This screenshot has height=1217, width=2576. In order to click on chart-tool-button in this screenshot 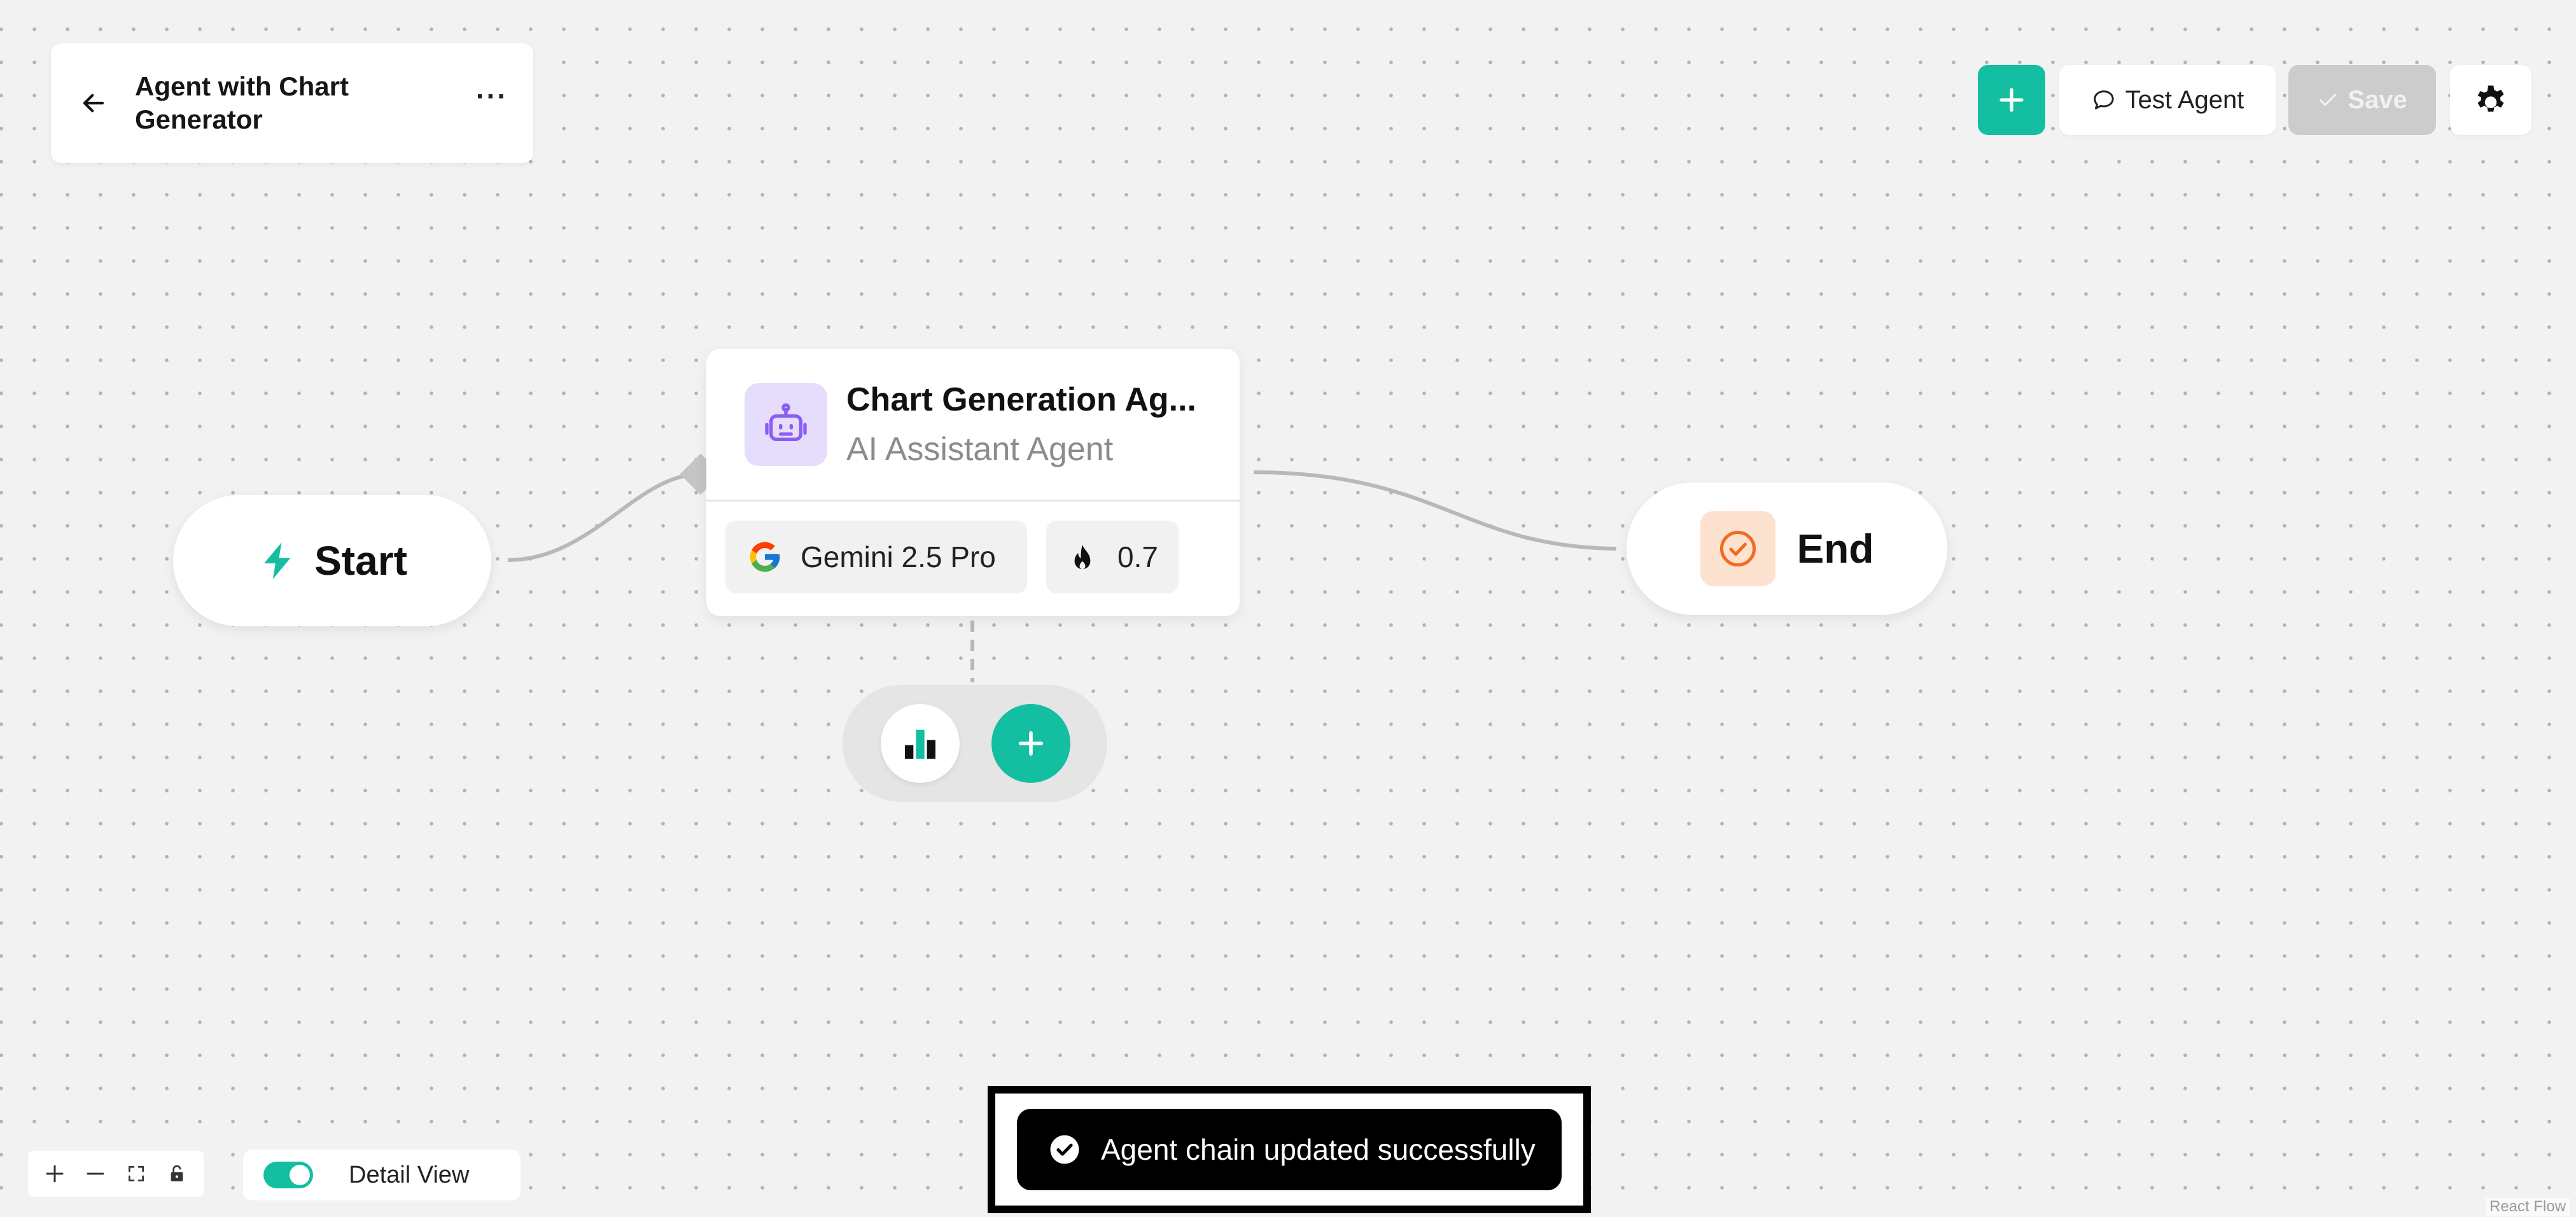, I will do `click(920, 743)`.